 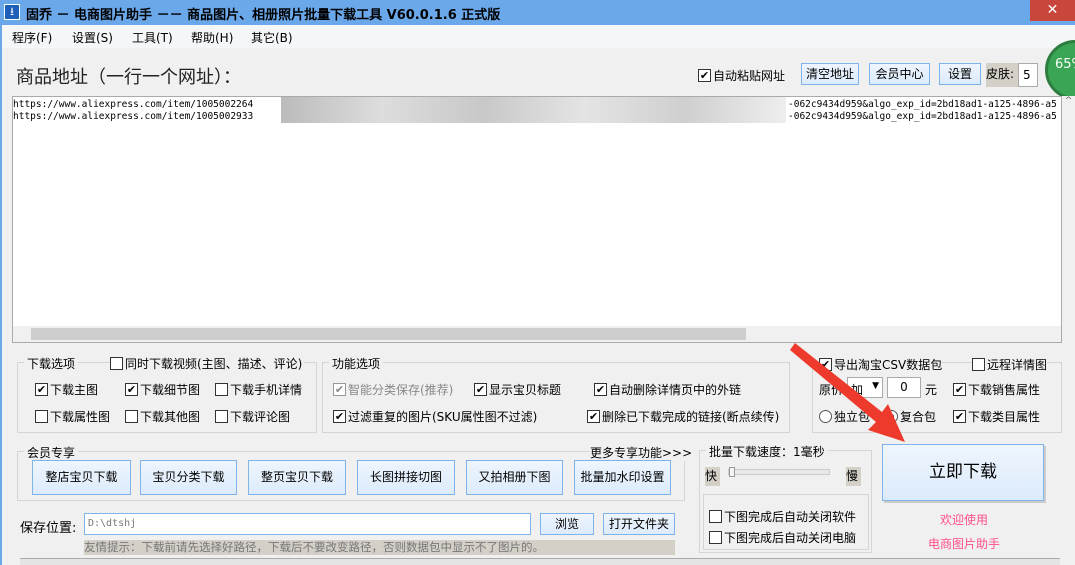 I want to click on skin-spinner: 5, so click(x=1028, y=75).